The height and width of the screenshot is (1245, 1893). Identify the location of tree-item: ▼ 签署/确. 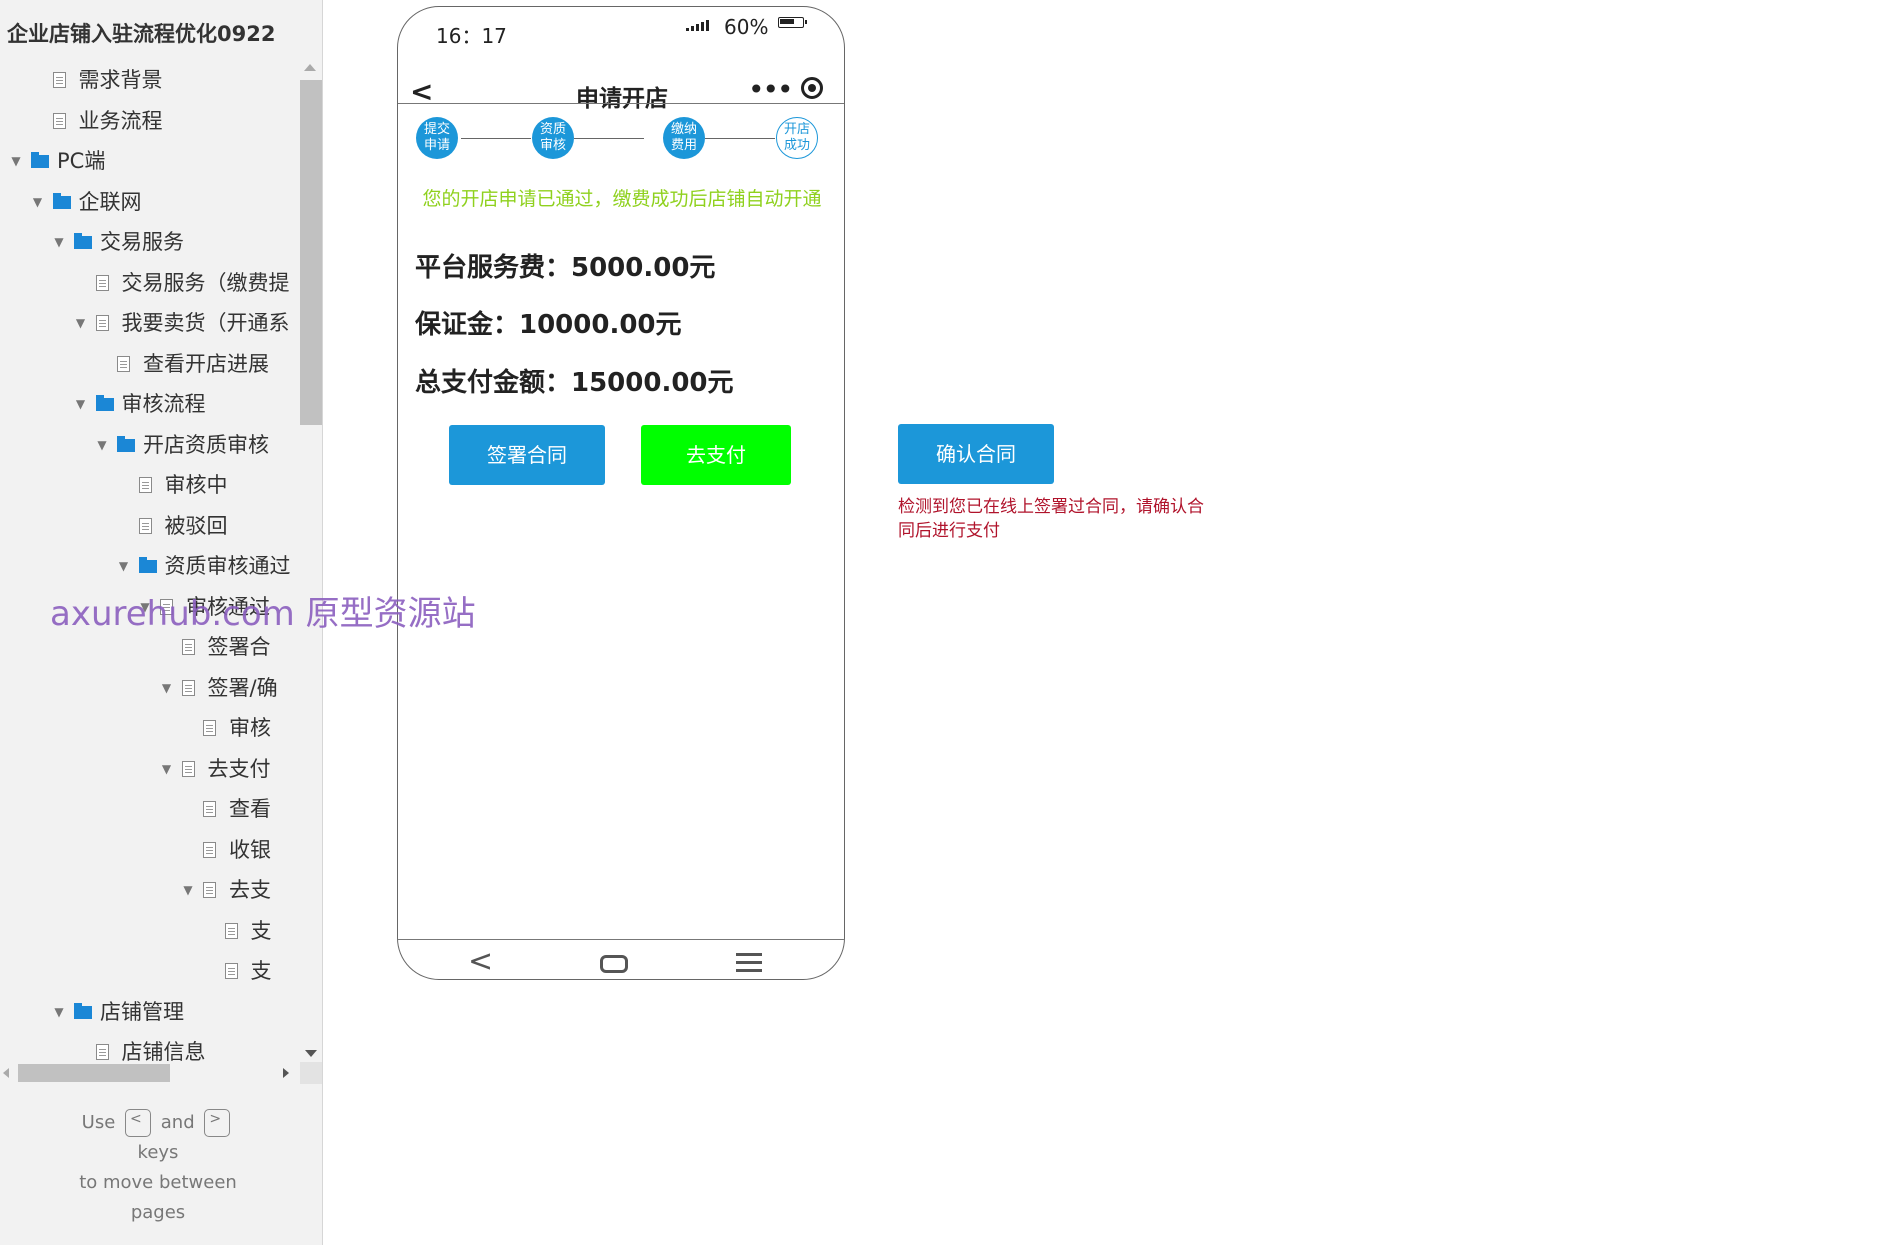
(150, 688).